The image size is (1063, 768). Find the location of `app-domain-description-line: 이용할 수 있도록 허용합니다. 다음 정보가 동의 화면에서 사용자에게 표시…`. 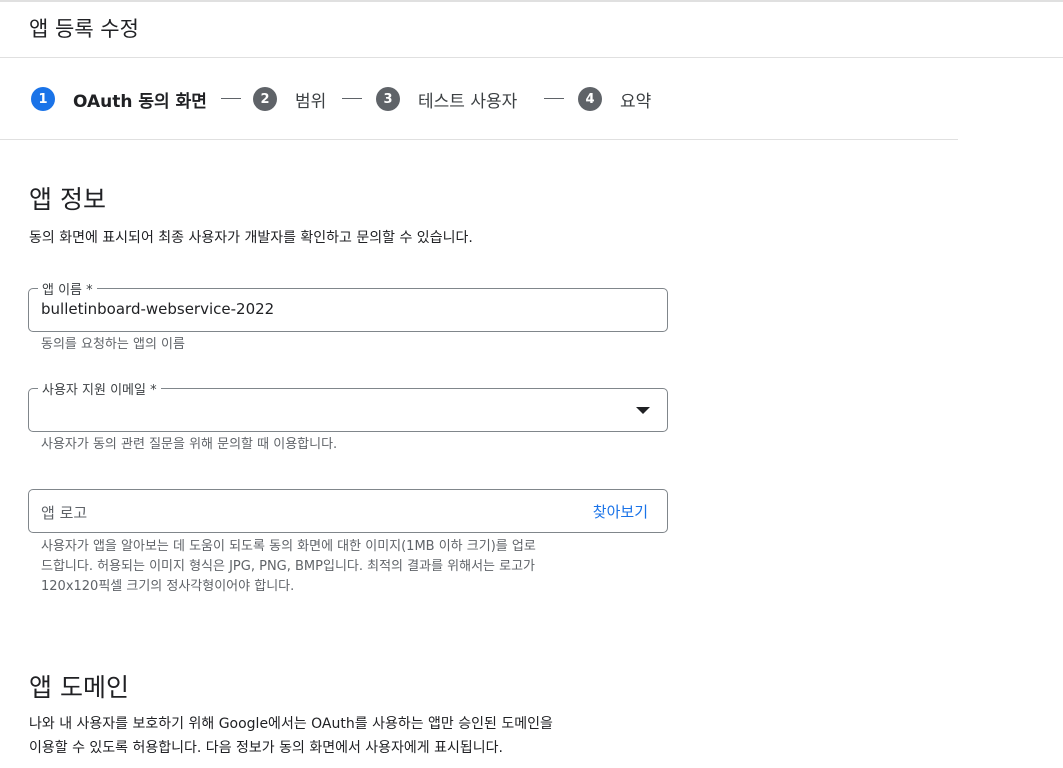

app-domain-description-line: 이용할 수 있도록 허용합니다. 다음 정보가 동의 화면에서 사용자에게 표시… is located at coordinates (266, 748).